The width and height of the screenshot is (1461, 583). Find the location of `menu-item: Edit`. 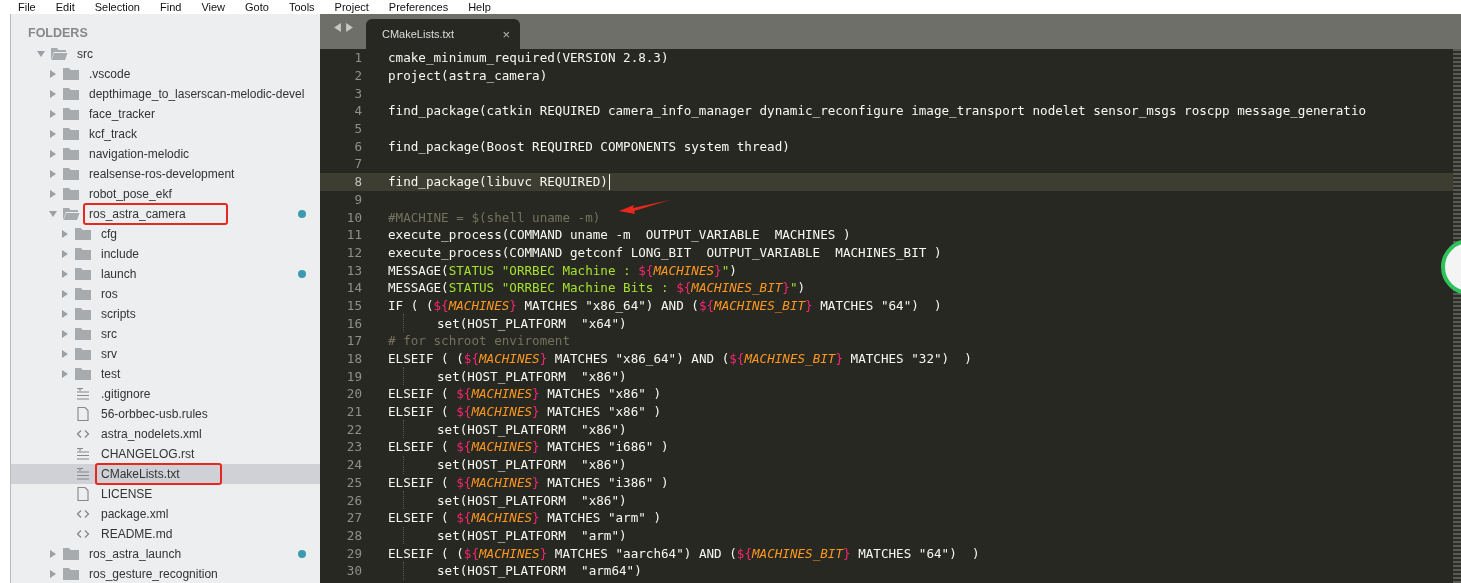

menu-item: Edit is located at coordinates (65, 7).